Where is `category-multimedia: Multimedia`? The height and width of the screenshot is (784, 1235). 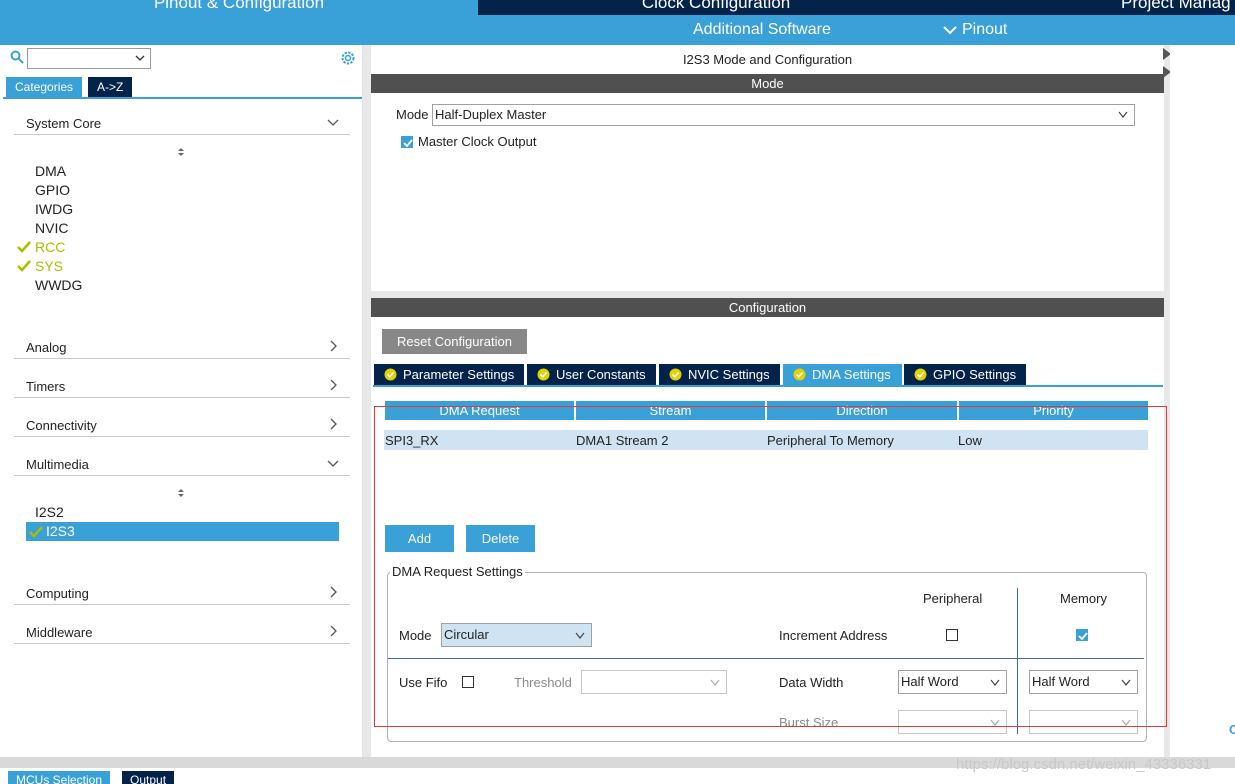
category-multimedia: Multimedia is located at coordinates (182, 464).